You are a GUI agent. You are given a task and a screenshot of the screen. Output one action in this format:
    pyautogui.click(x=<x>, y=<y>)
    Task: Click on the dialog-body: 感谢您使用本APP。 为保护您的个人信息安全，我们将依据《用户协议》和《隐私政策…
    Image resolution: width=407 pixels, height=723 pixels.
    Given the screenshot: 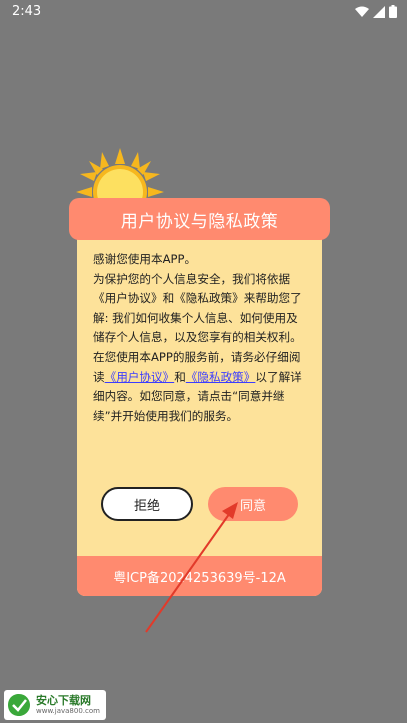 What is the action you would take?
    pyautogui.click(x=201, y=338)
    